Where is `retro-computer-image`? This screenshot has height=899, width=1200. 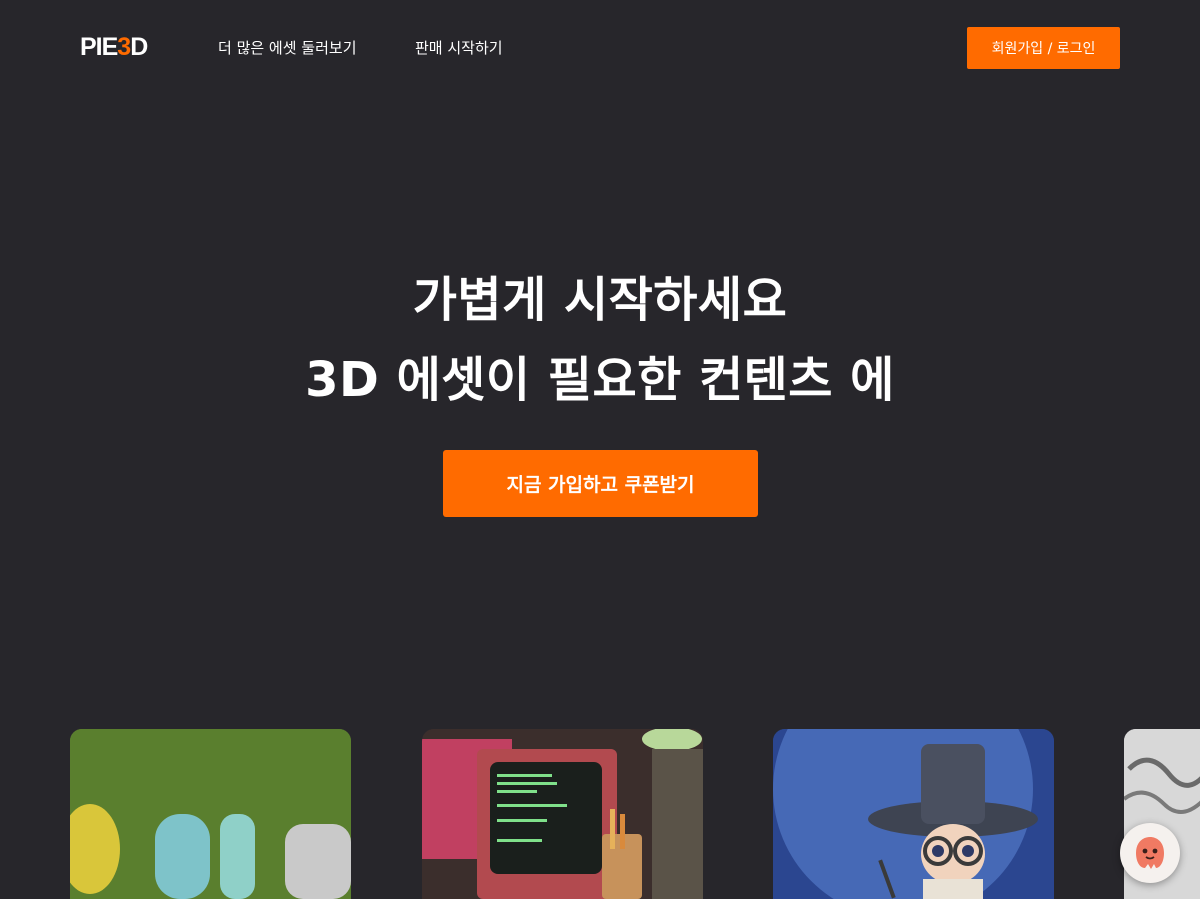 retro-computer-image is located at coordinates (562, 814).